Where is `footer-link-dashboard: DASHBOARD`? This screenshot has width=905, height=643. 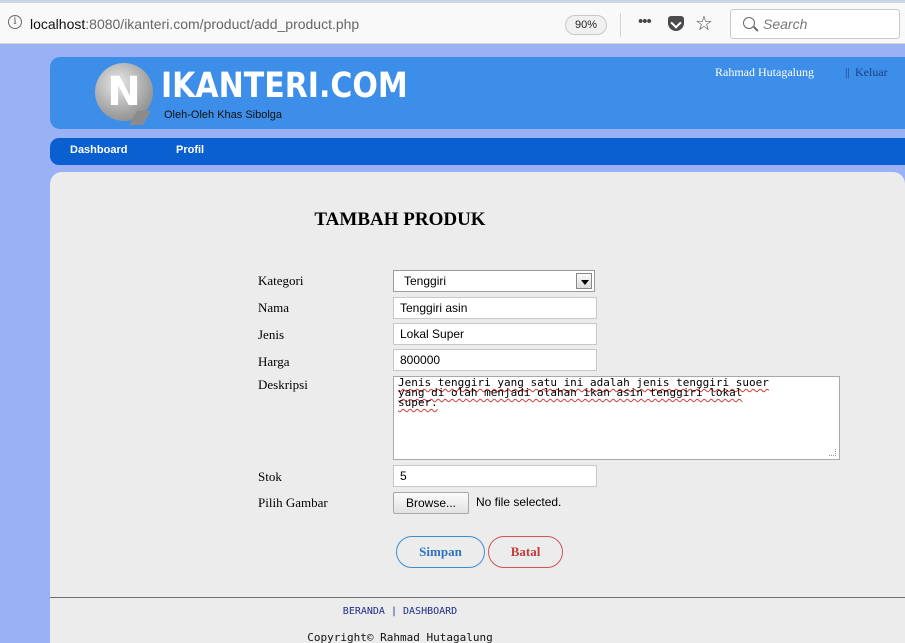
footer-link-dashboard: DASHBOARD is located at coordinates (430, 611).